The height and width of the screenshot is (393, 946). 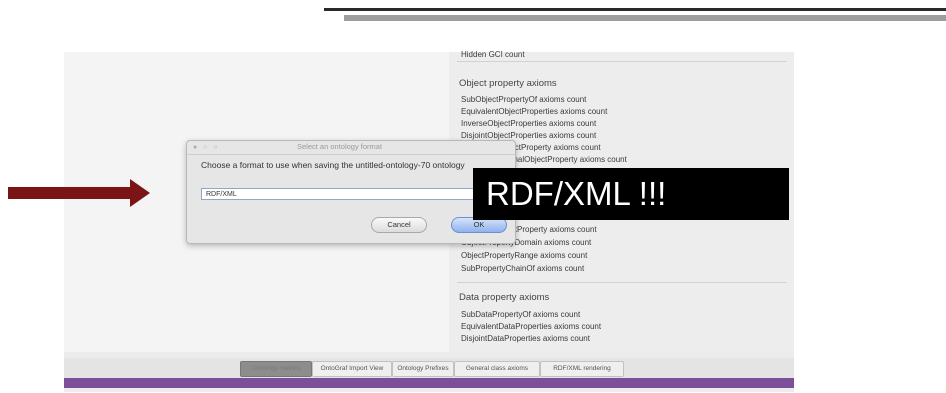 I want to click on metric-row: SubDataPropertyOf axioms count, so click(x=521, y=314).